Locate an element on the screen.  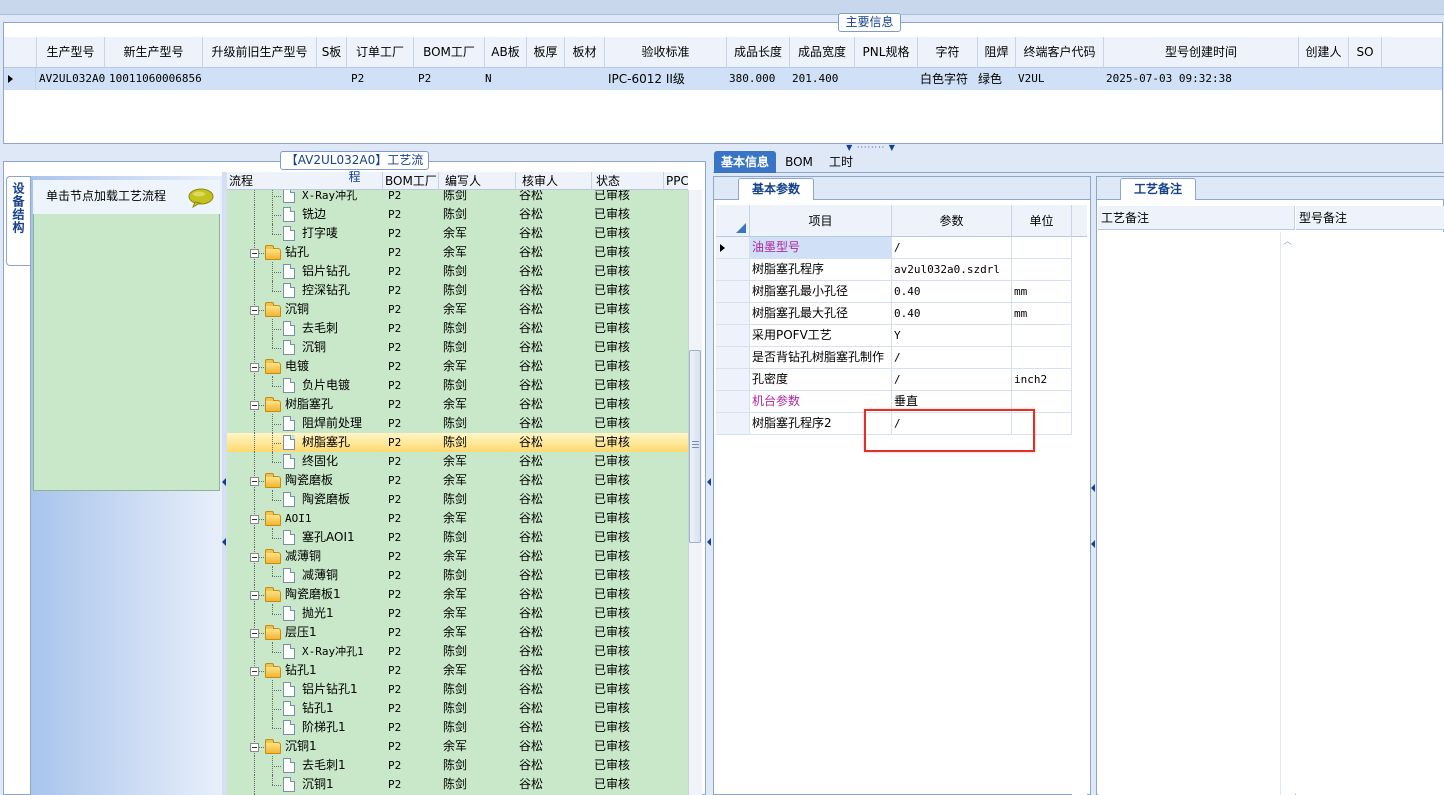
tab-craft-remarks: 工艺备注 is located at coordinates (1158, 189).